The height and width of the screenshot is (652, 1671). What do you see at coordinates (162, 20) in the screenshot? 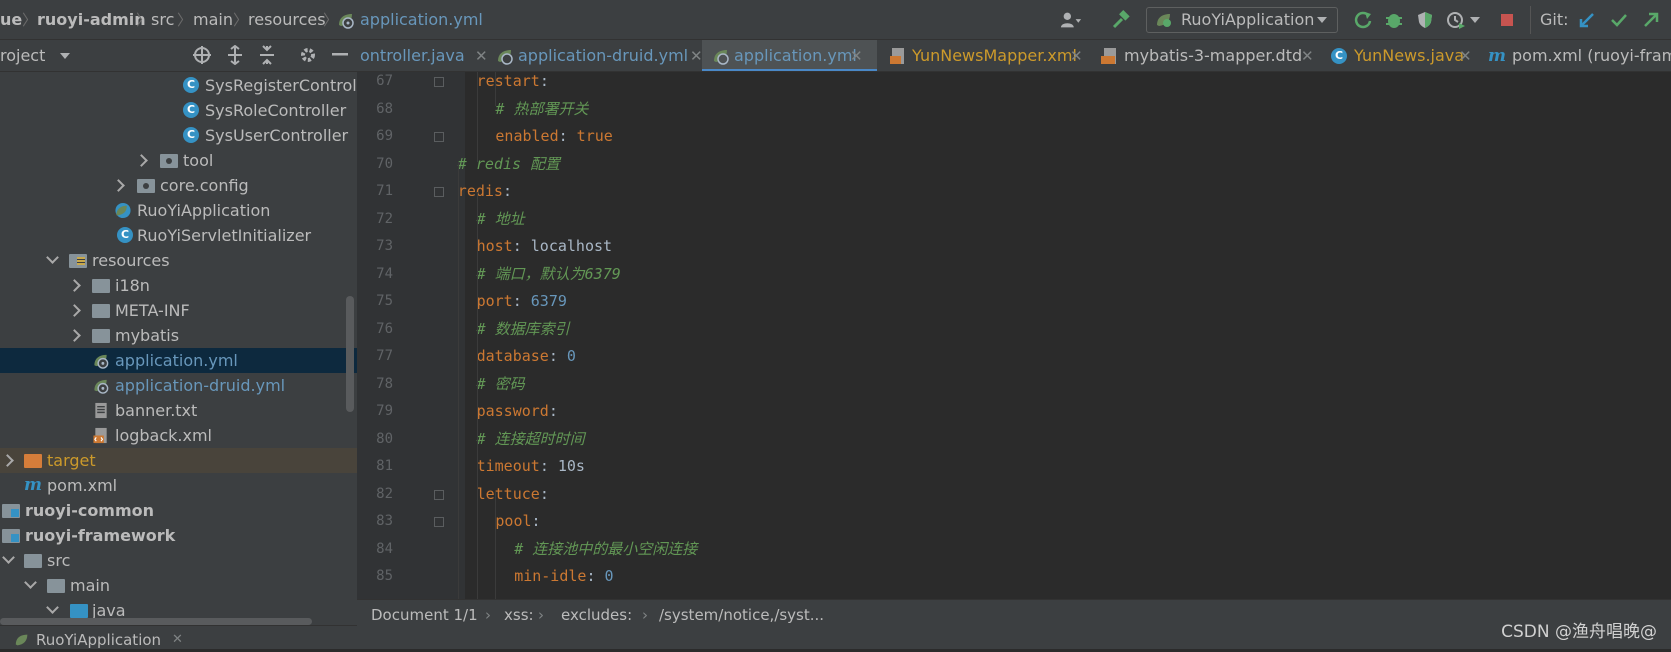
I see `breadcrumb-src: src` at bounding box center [162, 20].